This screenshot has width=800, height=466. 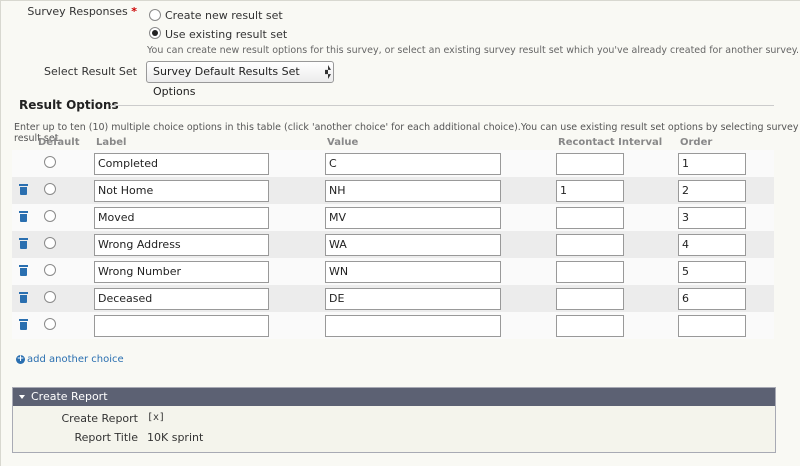 I want to click on header-recontact: Recontact Interval, so click(x=610, y=142).